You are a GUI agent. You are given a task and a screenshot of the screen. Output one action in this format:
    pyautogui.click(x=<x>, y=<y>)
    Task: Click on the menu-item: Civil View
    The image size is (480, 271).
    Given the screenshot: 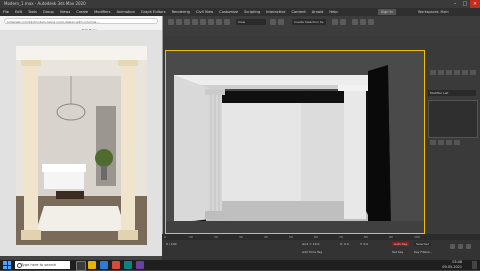 What is the action you would take?
    pyautogui.click(x=204, y=12)
    